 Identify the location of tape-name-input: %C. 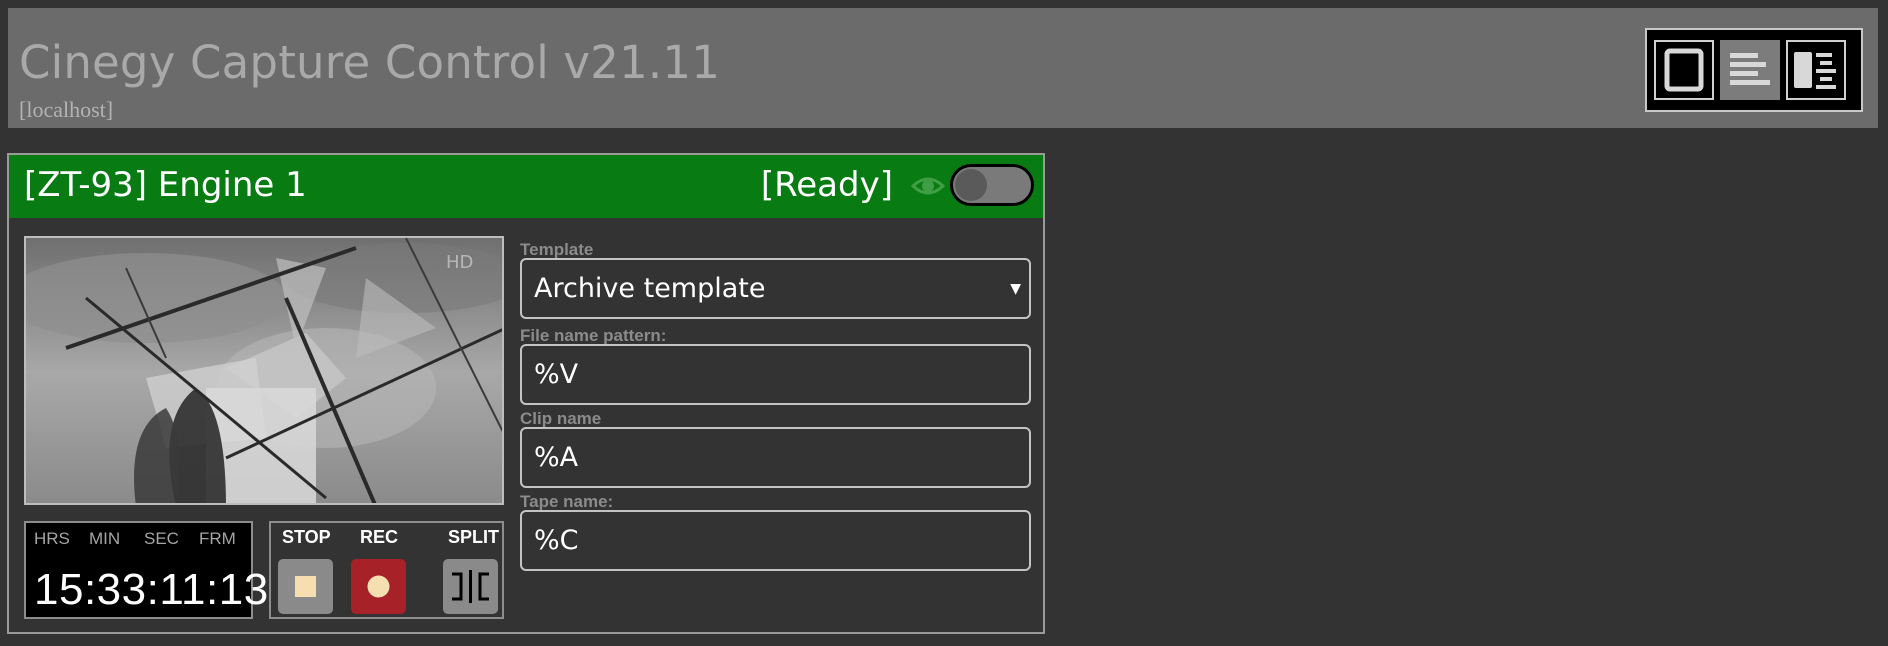
(775, 540).